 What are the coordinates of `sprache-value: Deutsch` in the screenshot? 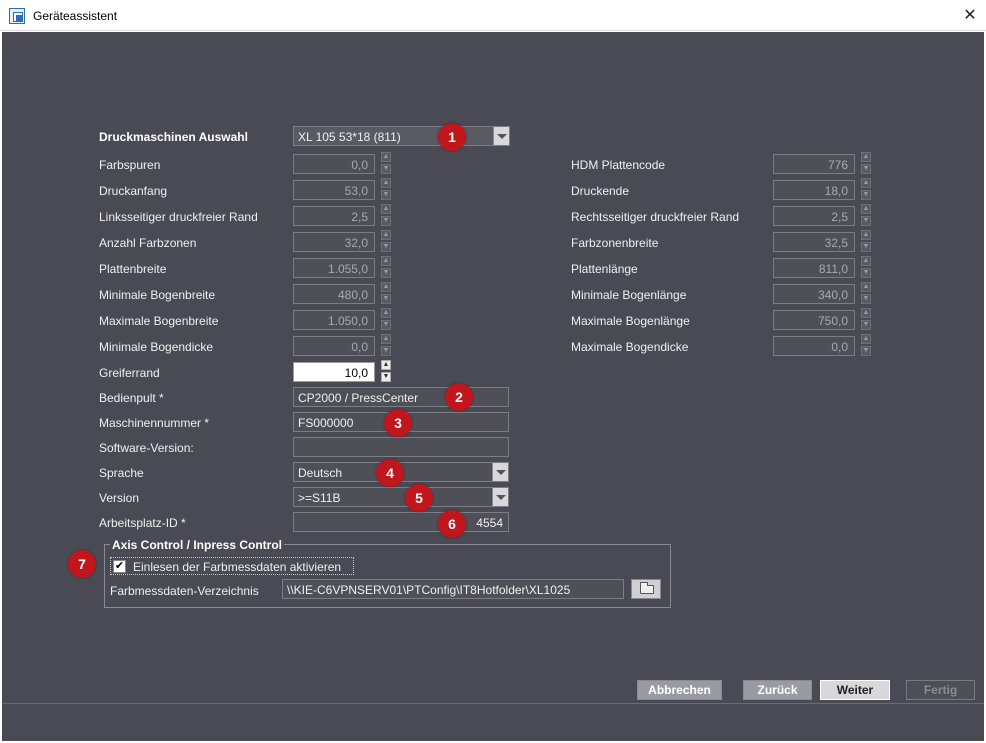 It's located at (320, 473).